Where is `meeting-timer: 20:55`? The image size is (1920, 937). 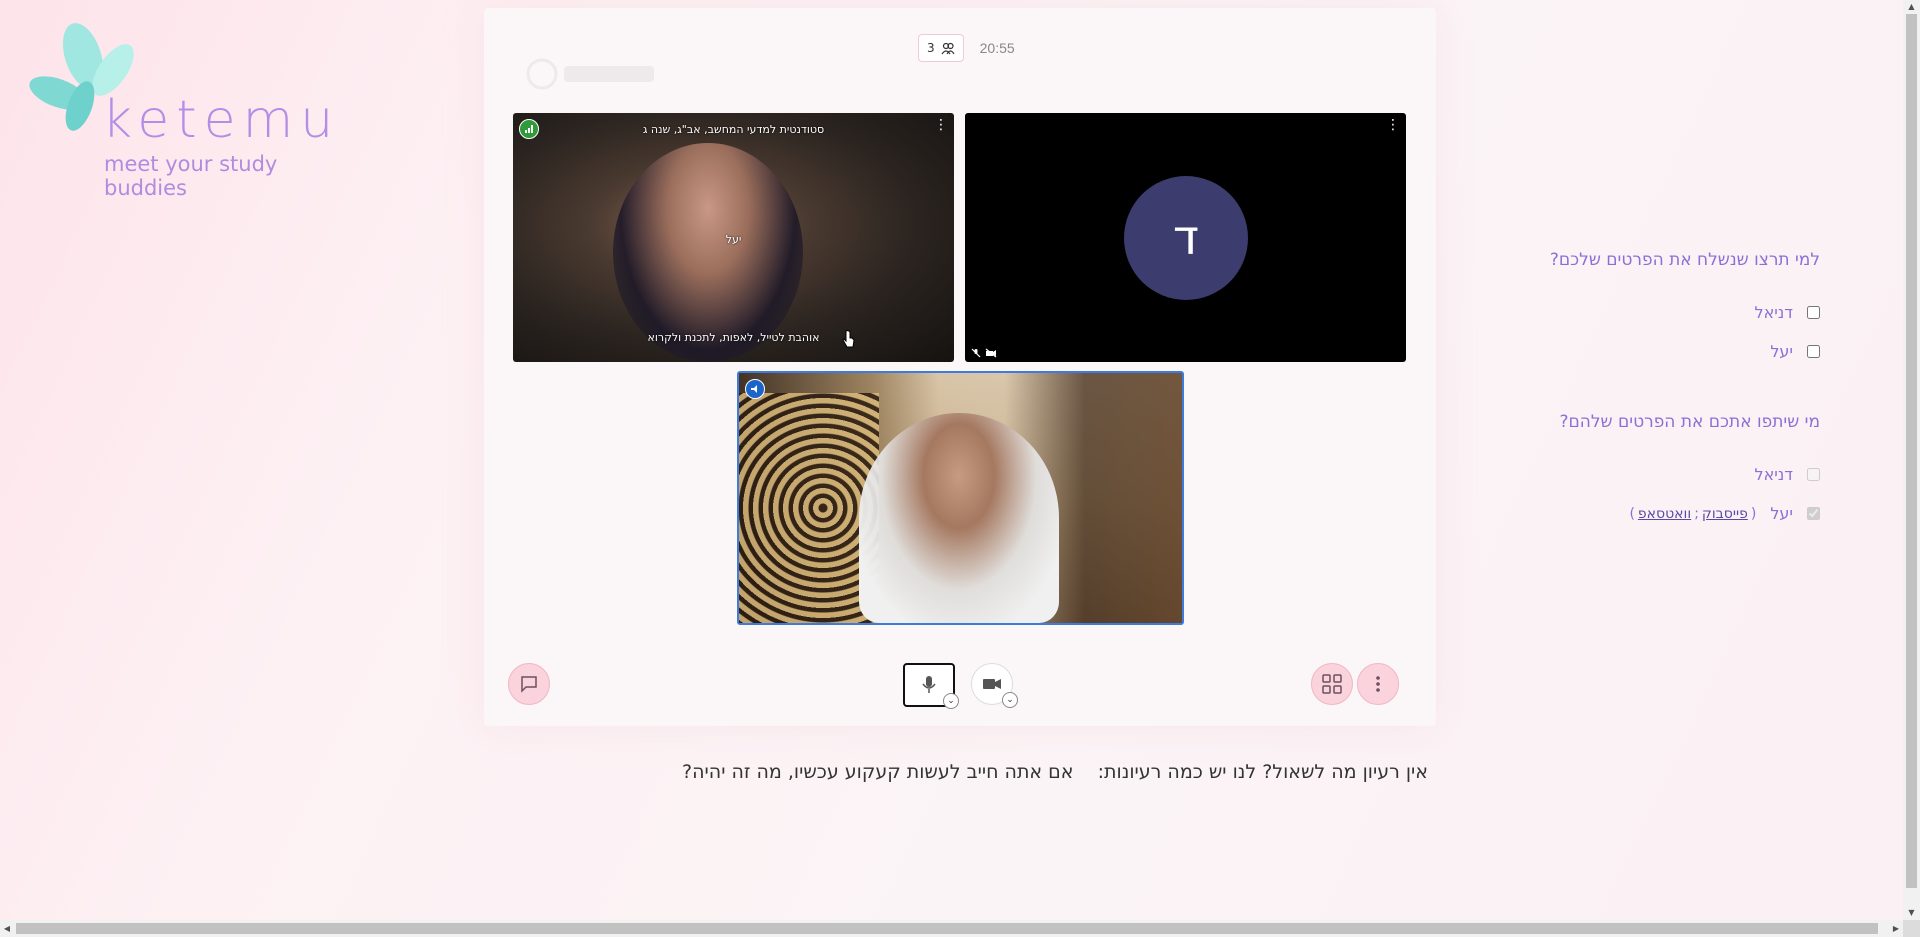 meeting-timer: 20:55 is located at coordinates (997, 48).